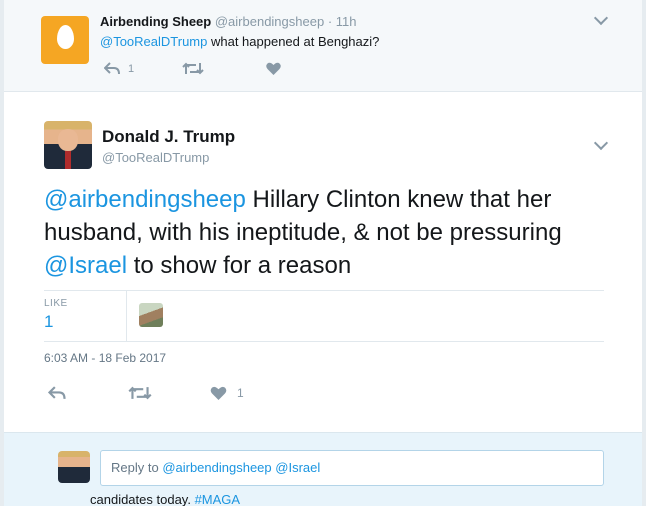 The width and height of the screenshot is (646, 506). What do you see at coordinates (126, 316) in the screenshot?
I see `stats-divider` at bounding box center [126, 316].